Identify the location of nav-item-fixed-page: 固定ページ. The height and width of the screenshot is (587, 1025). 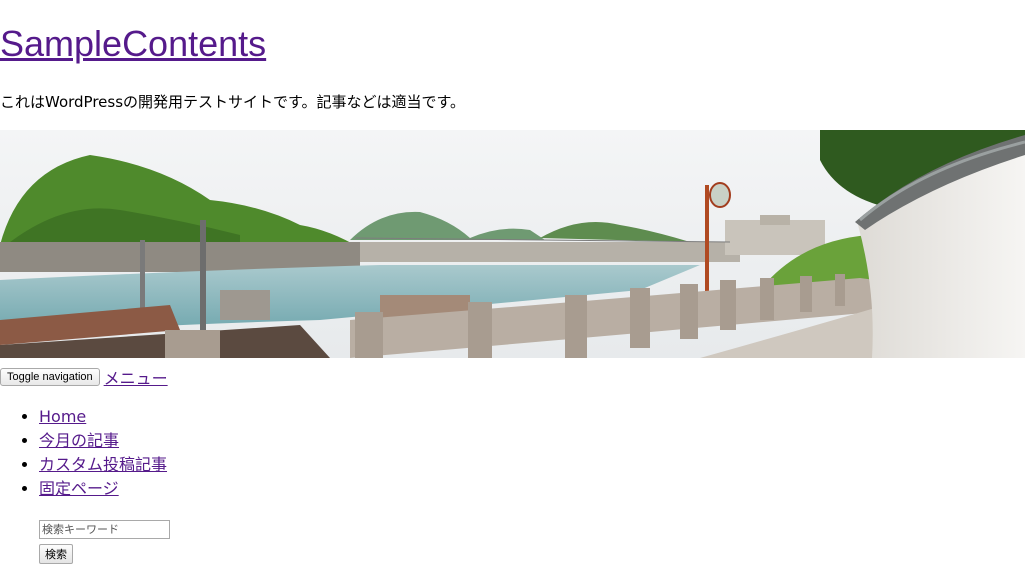
(103, 489).